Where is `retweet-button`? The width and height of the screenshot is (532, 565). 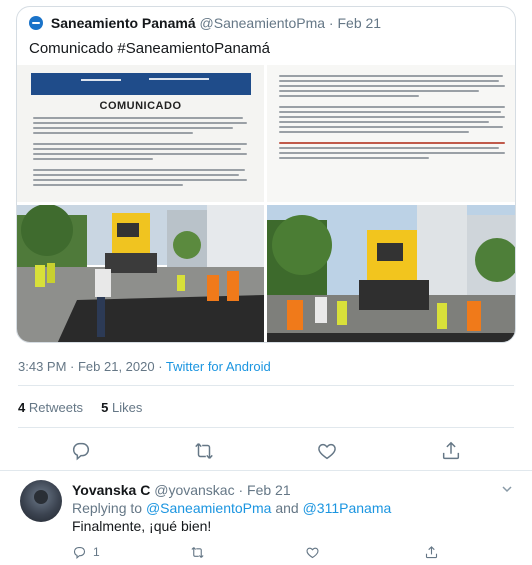
retweet-button is located at coordinates (204, 451).